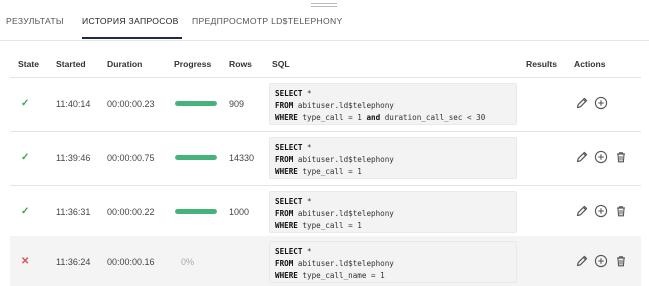 Image resolution: width=649 pixels, height=286 pixels. Describe the element at coordinates (281, 64) in the screenshot. I see `header-sql: SQL` at that location.